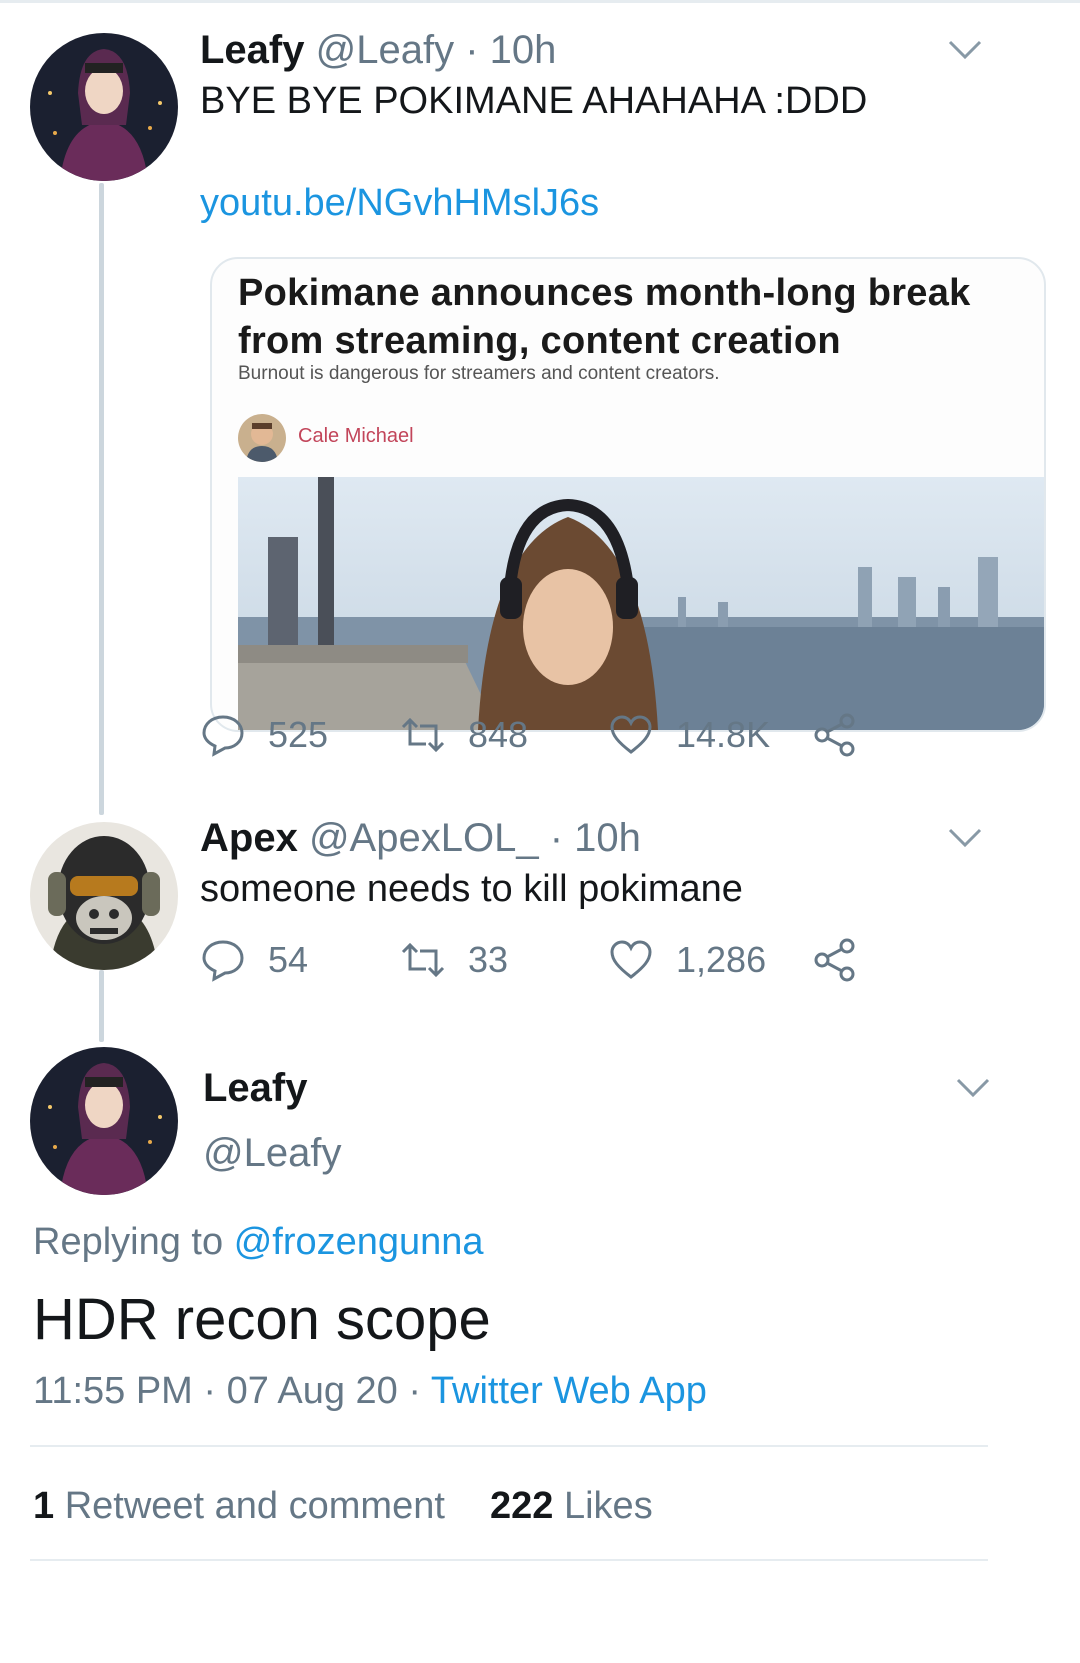  What do you see at coordinates (264, 735) in the screenshot?
I see `reply-button: 525` at bounding box center [264, 735].